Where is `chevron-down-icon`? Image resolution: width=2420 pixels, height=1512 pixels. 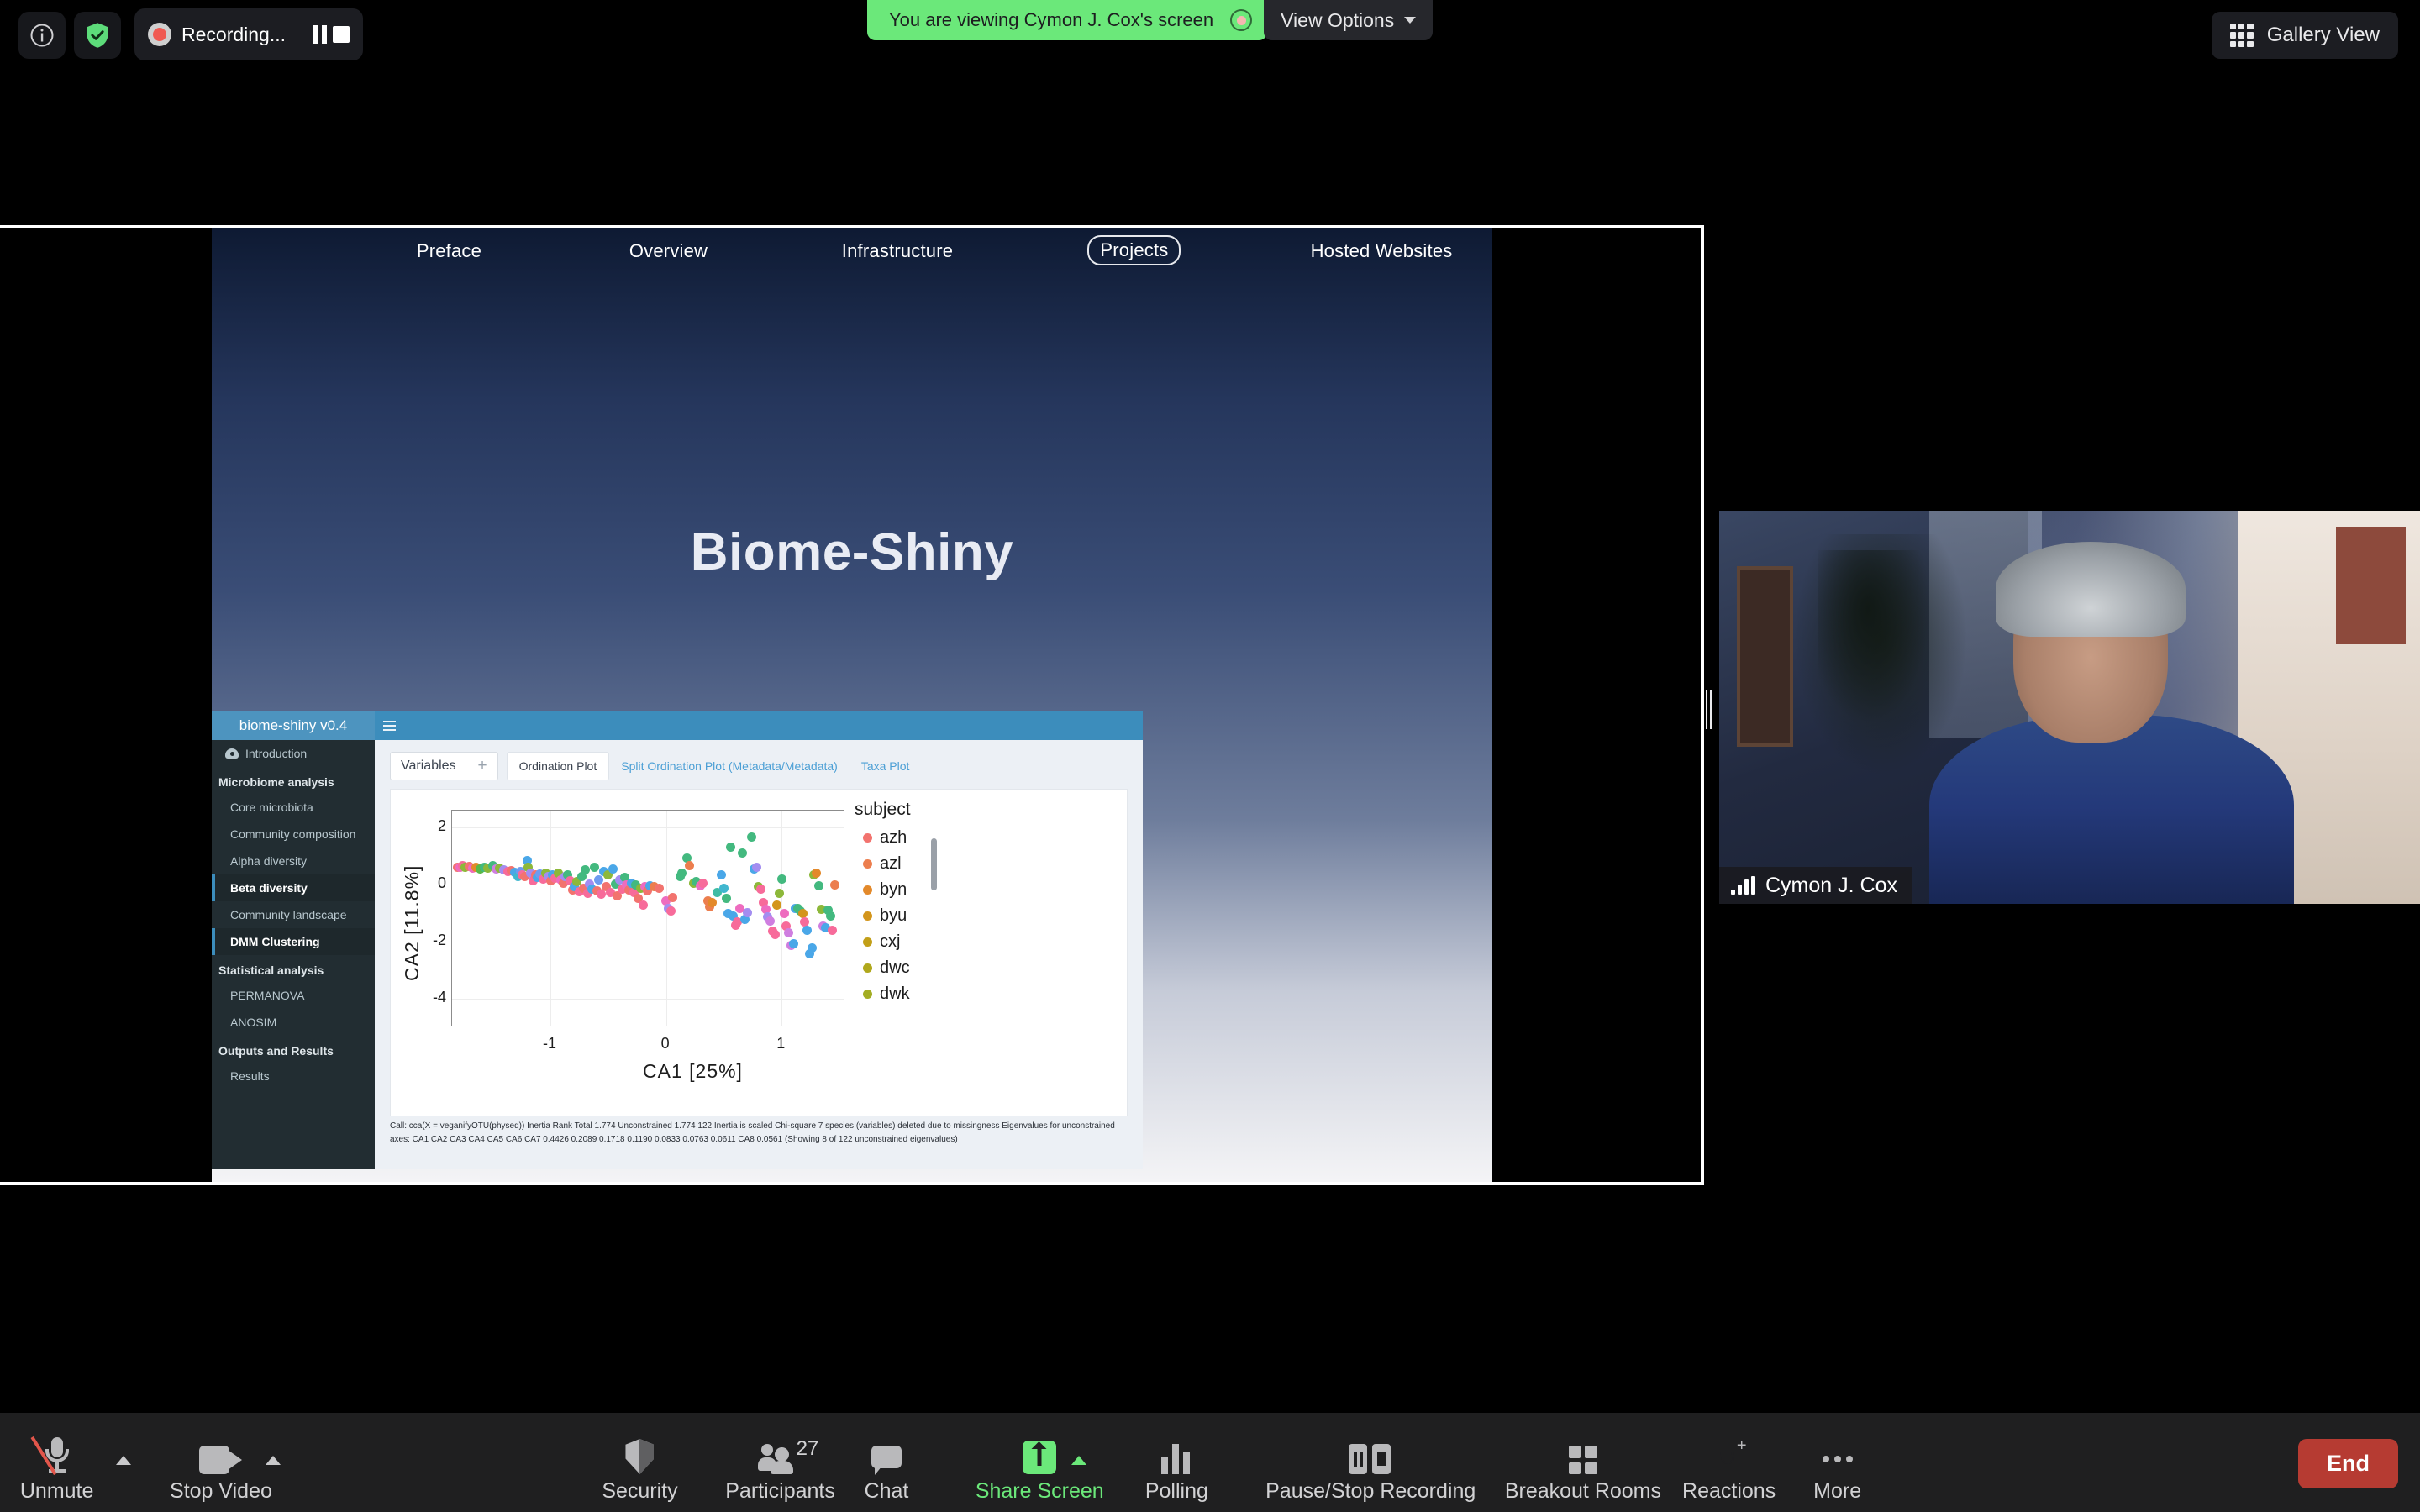 chevron-down-icon is located at coordinates (1410, 20).